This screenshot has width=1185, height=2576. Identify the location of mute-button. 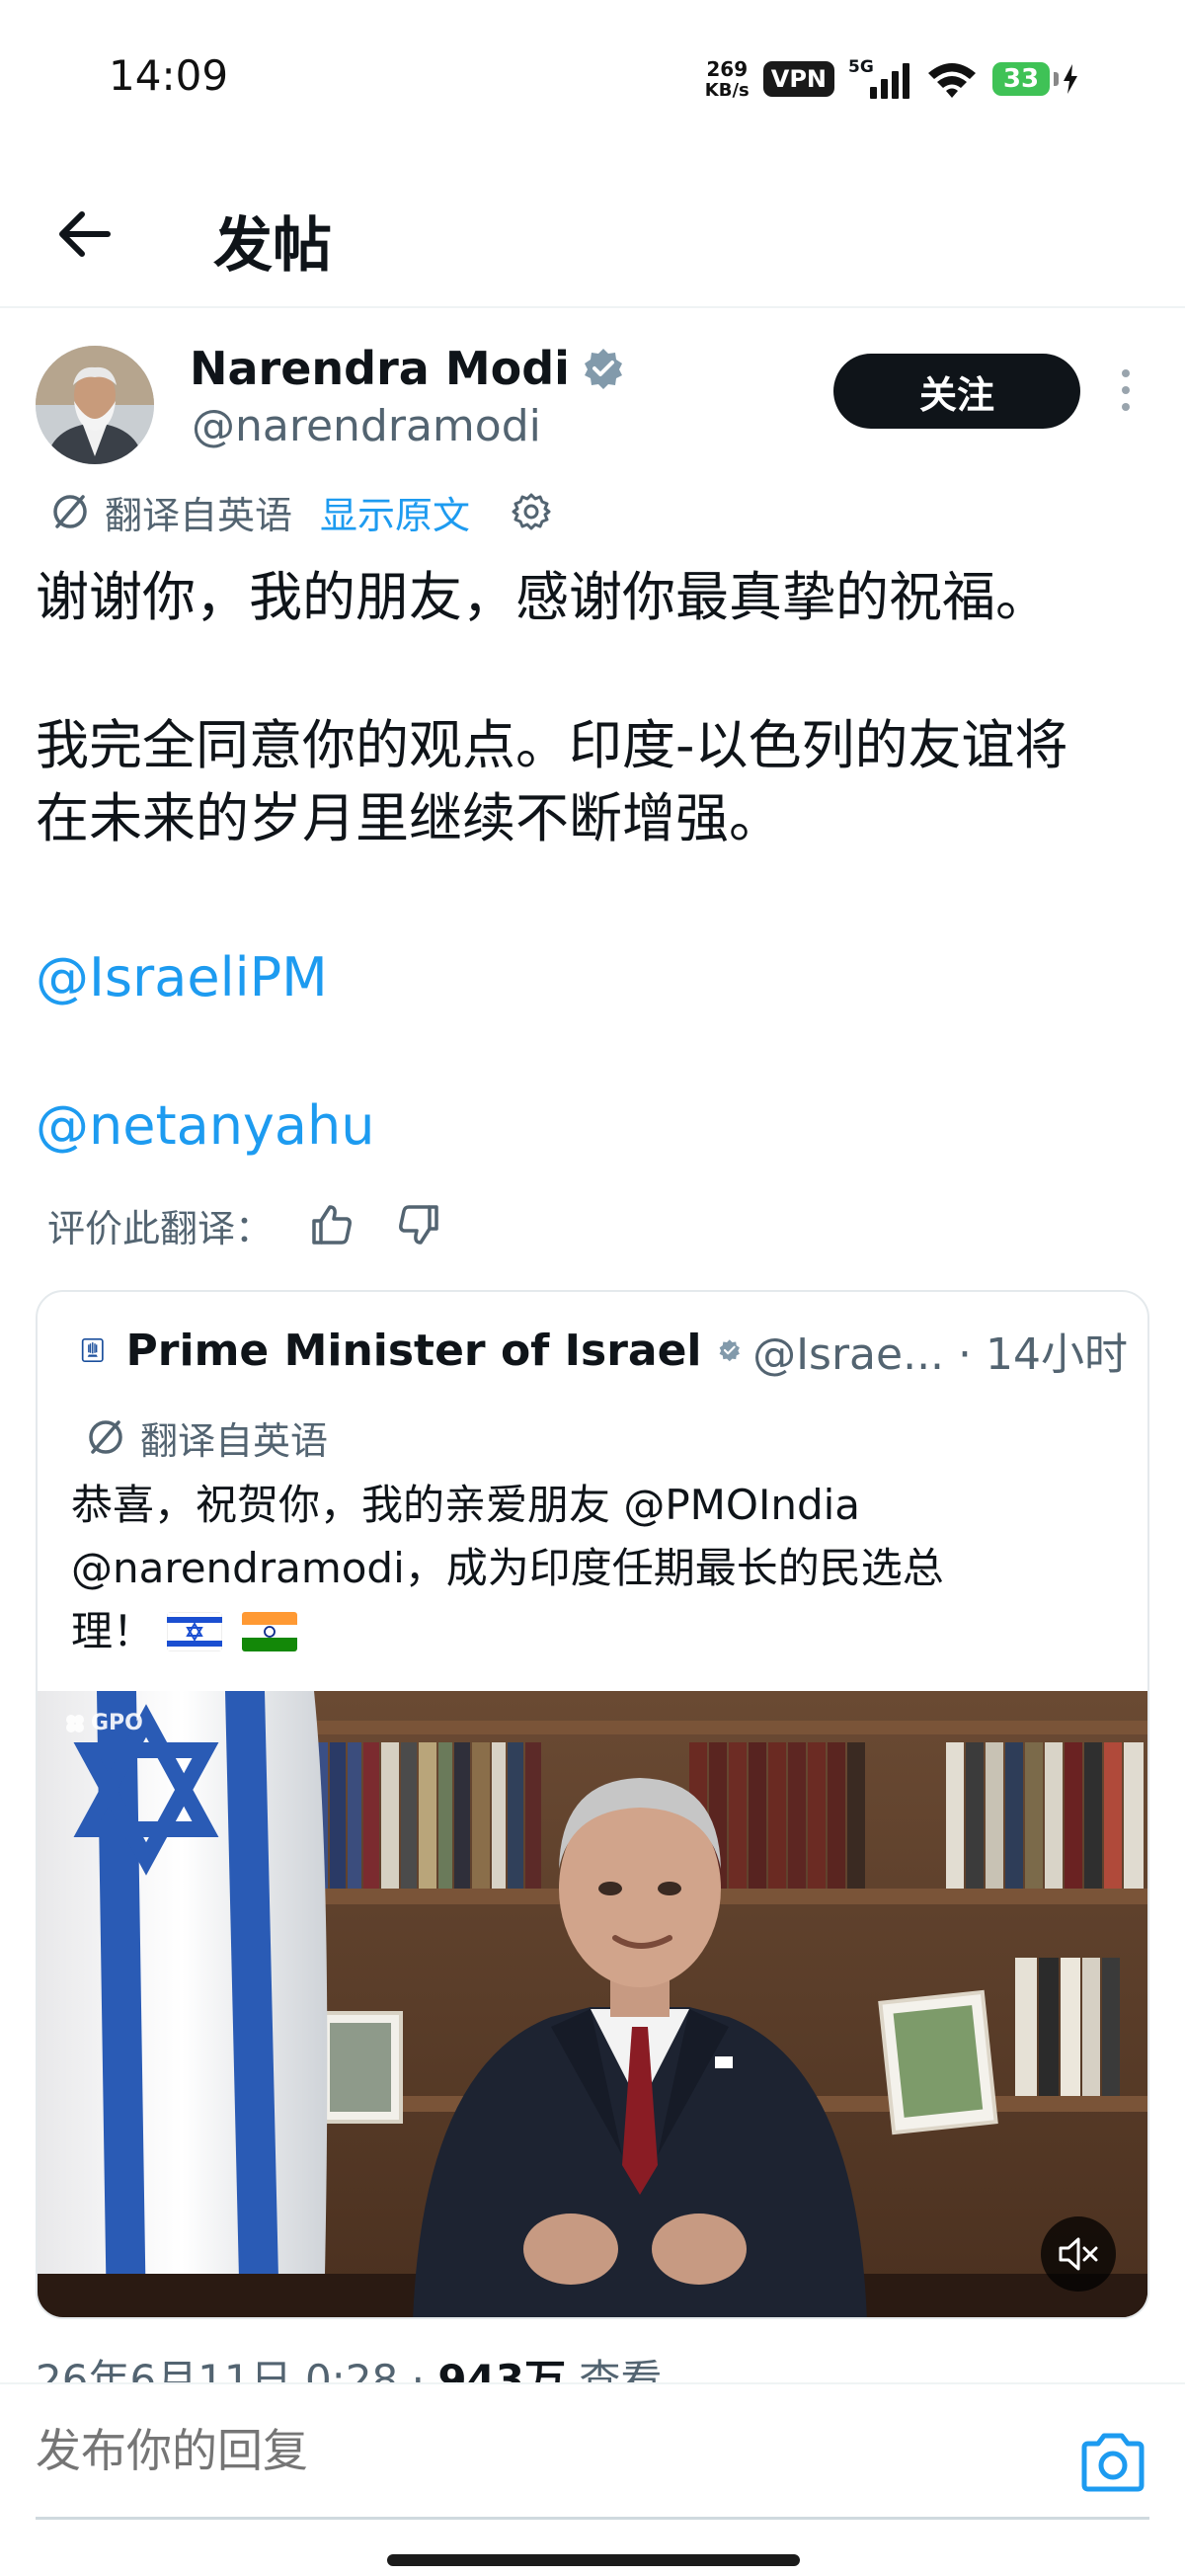
(1079, 2254).